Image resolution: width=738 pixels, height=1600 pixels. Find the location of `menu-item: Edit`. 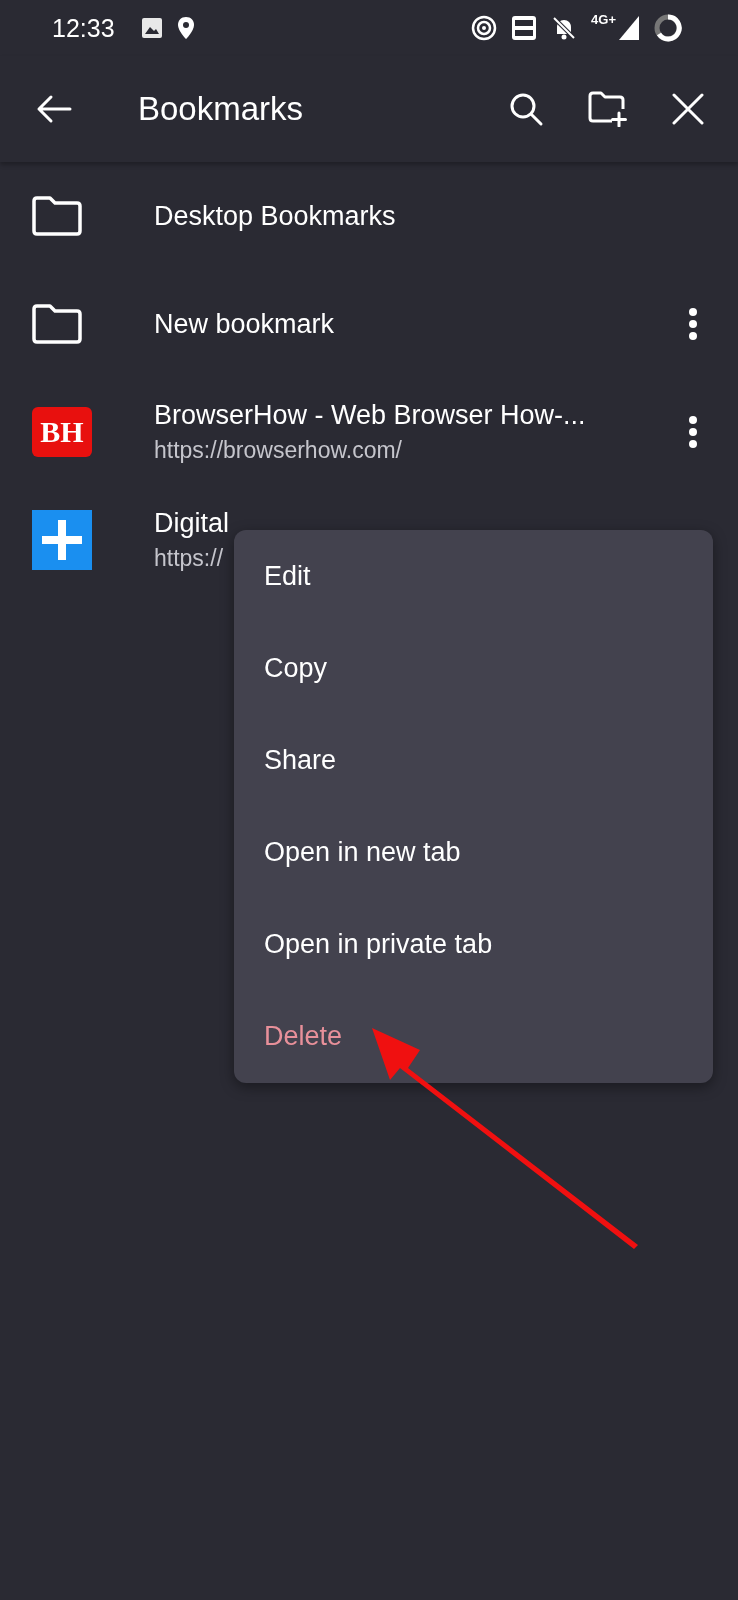

menu-item: Edit is located at coordinates (473, 576).